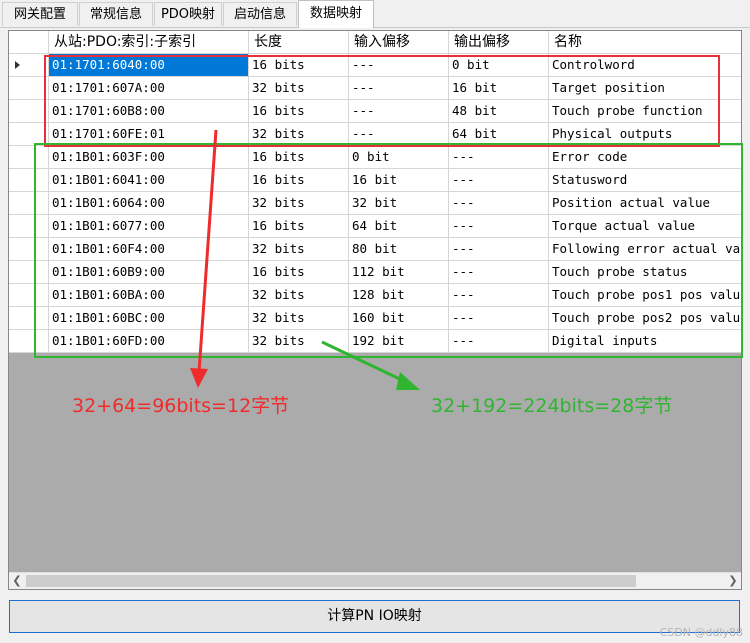  What do you see at coordinates (499, 134) in the screenshot?
I see `cell-output-offset: 64 bit` at bounding box center [499, 134].